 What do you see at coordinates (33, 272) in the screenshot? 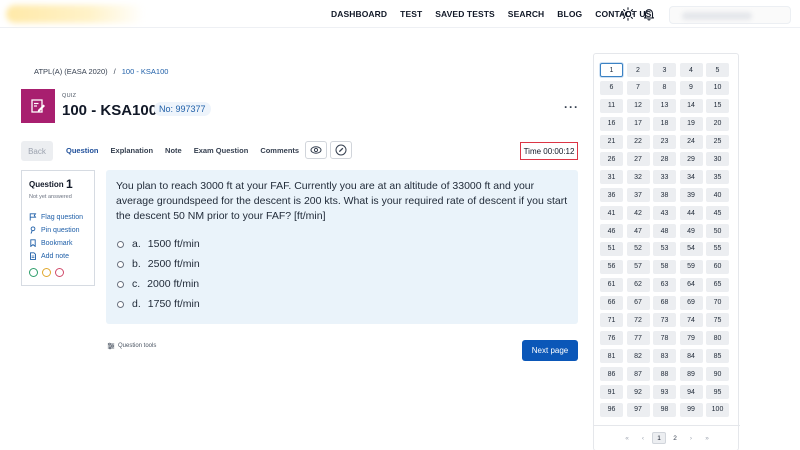
I see `color-tag-green` at bounding box center [33, 272].